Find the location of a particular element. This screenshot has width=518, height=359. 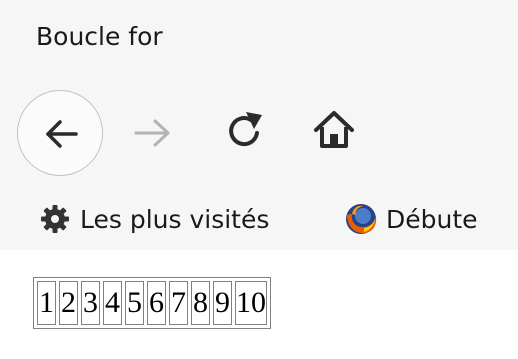

arrow-left-icon is located at coordinates (62, 134).